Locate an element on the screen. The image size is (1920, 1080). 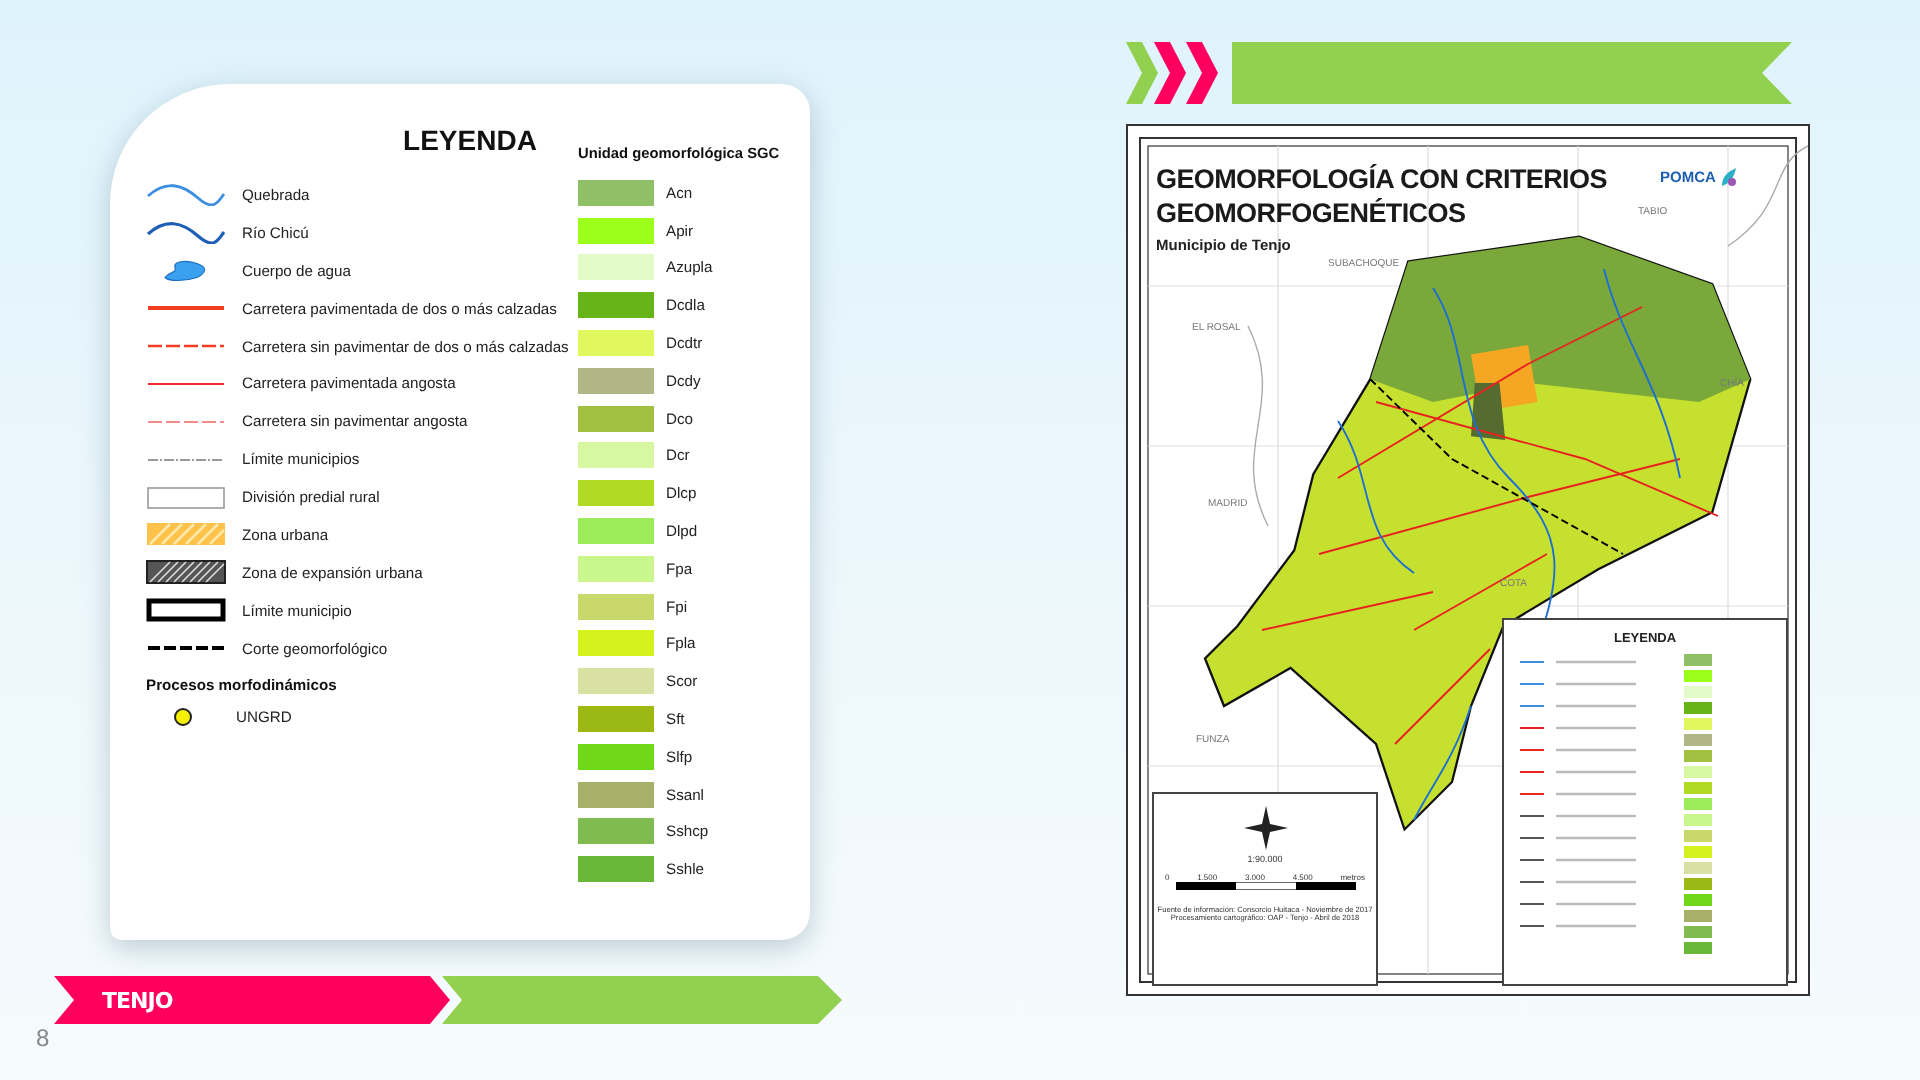
stream-line-icon is located at coordinates (186, 194).